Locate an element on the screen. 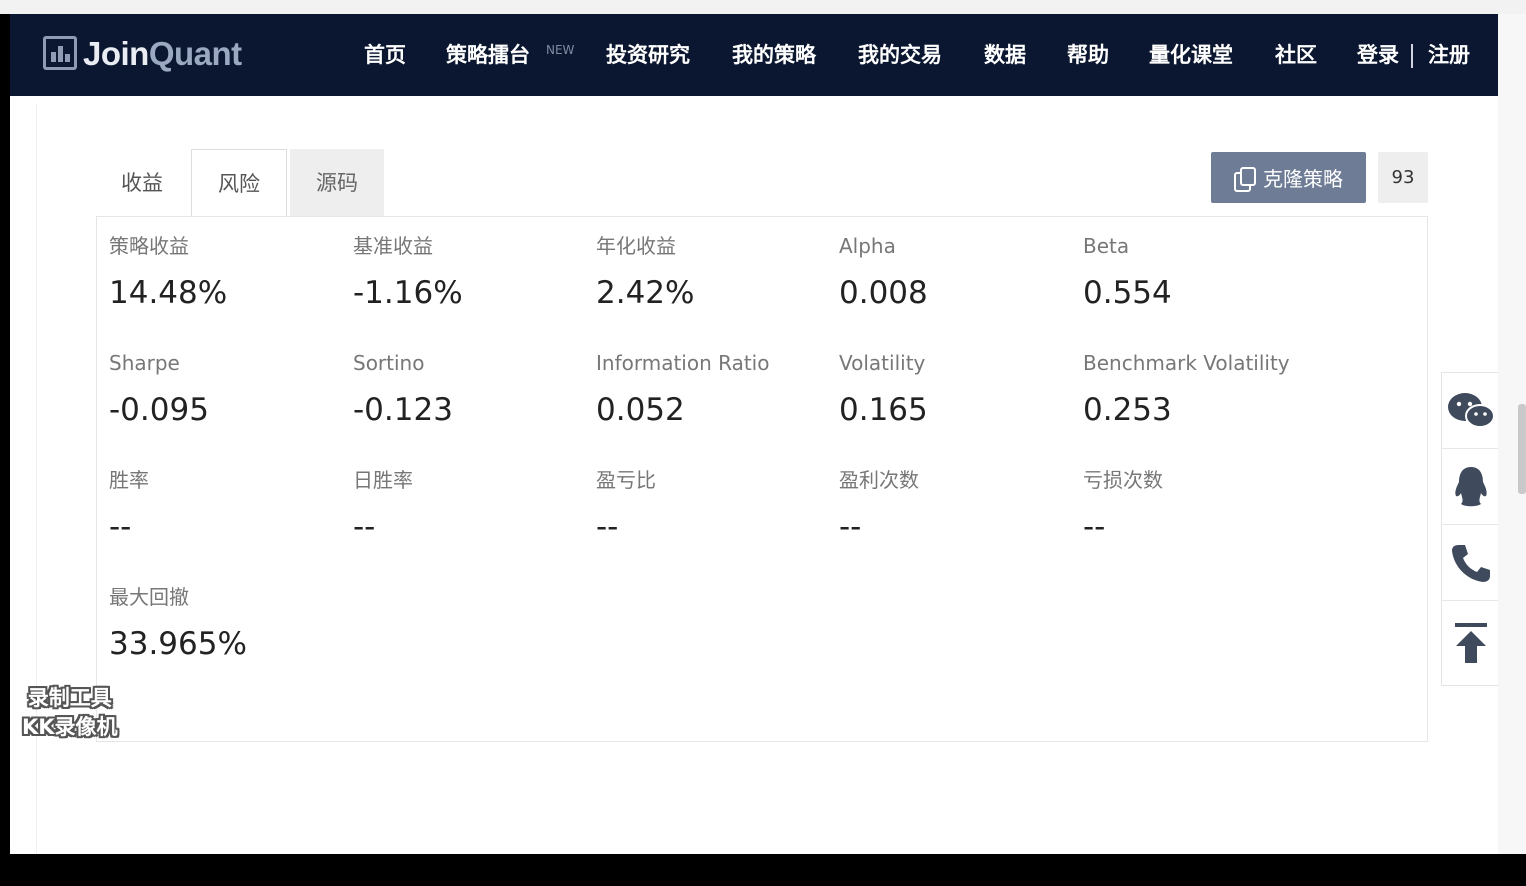 The height and width of the screenshot is (886, 1526). scrollbar-thumb is located at coordinates (1522, 449).